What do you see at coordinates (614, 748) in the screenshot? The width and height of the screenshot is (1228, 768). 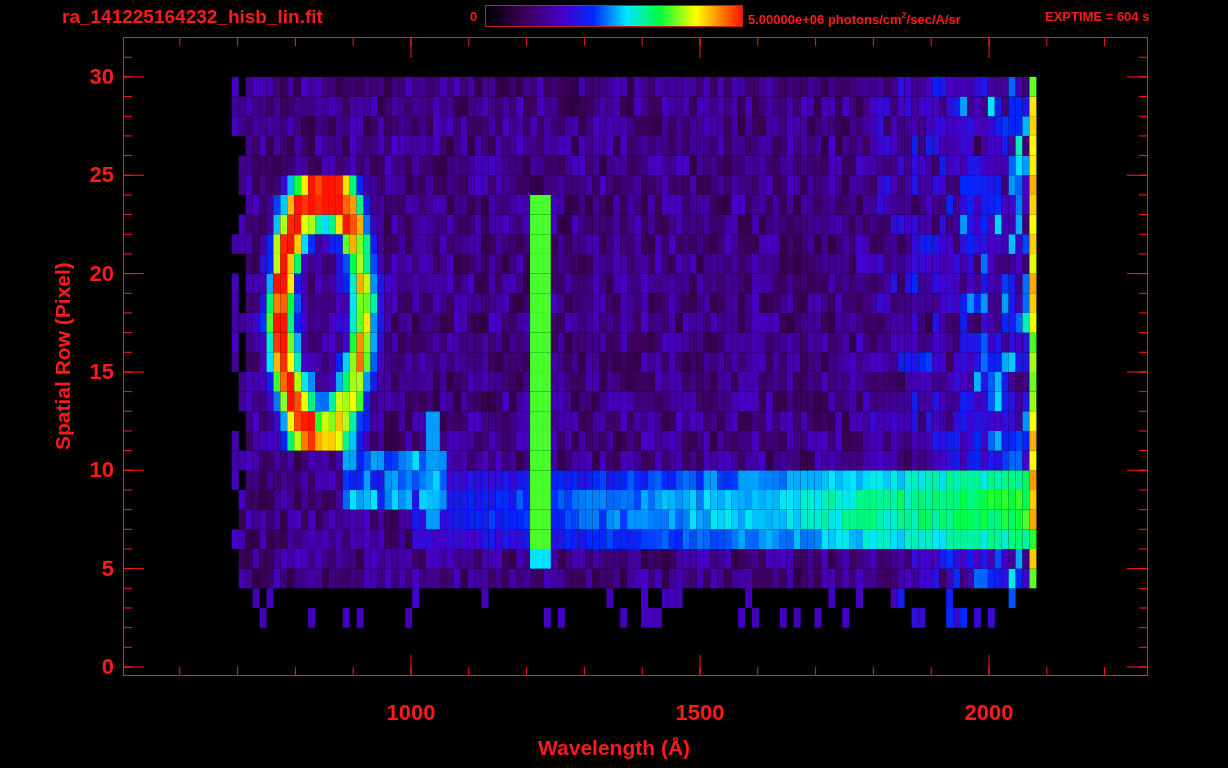 I see `x-axis-label: Wavelength (Å)` at bounding box center [614, 748].